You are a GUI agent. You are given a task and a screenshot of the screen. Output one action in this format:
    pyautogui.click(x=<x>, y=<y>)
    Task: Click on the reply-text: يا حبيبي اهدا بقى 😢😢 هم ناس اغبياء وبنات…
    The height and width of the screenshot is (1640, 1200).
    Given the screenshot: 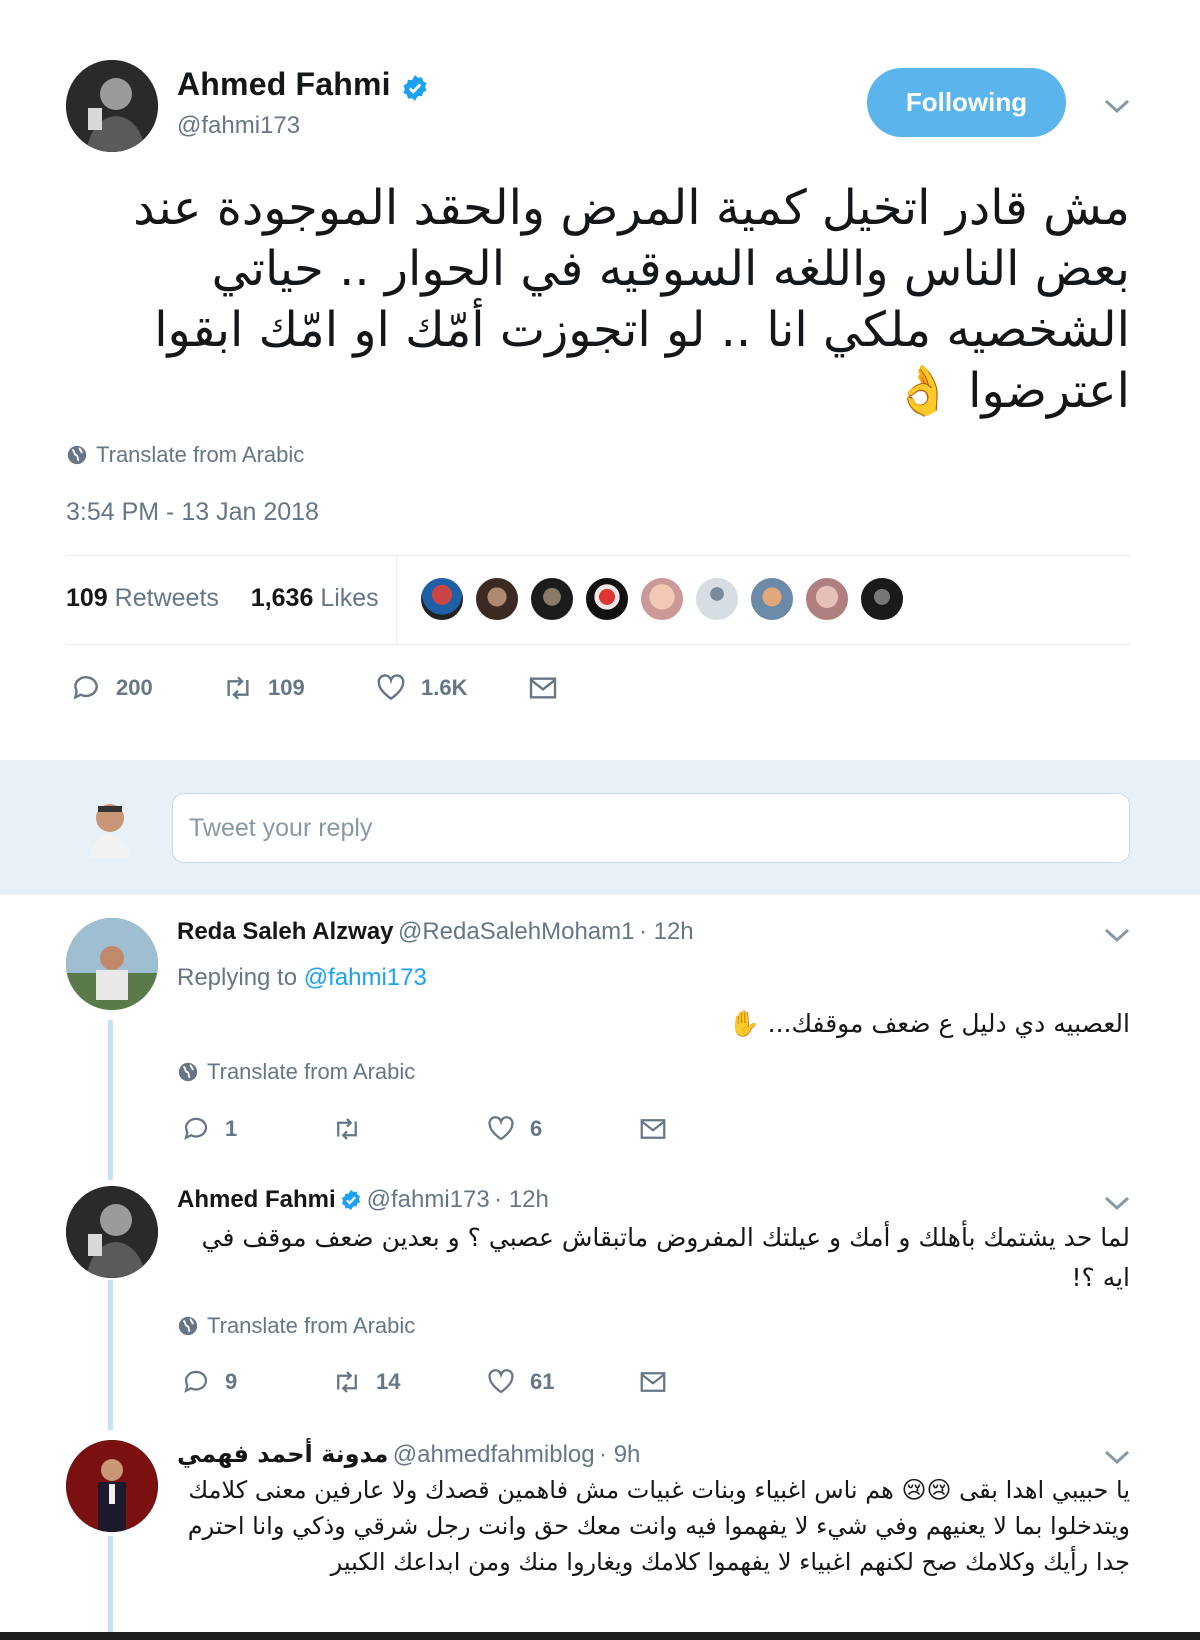 What is the action you would take?
    pyautogui.click(x=658, y=1526)
    